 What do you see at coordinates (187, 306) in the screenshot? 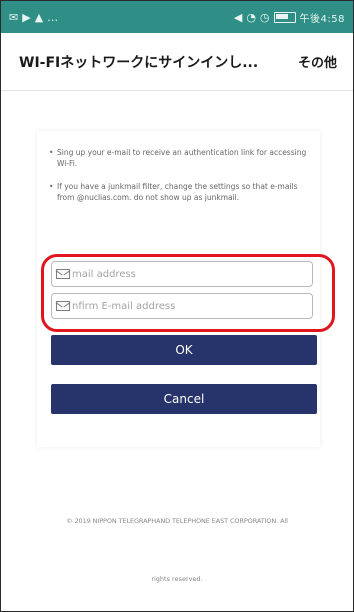
I see `confirm-email-field` at bounding box center [187, 306].